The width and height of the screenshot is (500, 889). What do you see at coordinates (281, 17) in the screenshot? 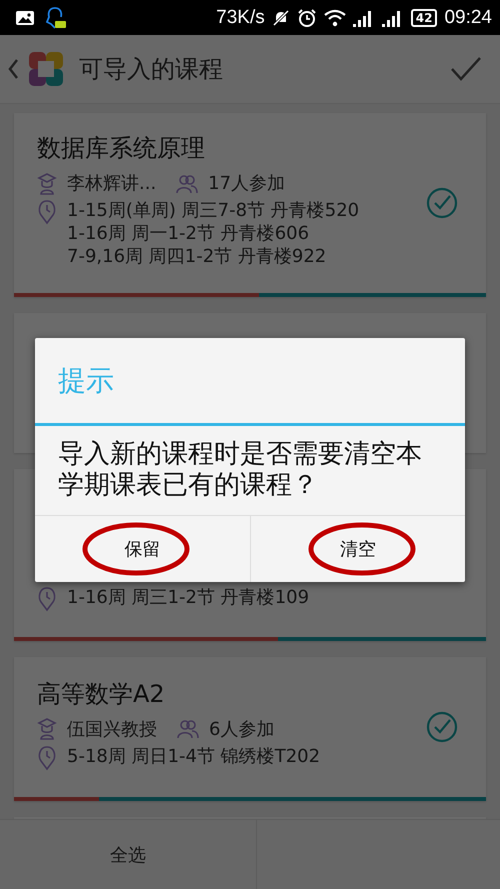
I see `muted-bell-icon` at bounding box center [281, 17].